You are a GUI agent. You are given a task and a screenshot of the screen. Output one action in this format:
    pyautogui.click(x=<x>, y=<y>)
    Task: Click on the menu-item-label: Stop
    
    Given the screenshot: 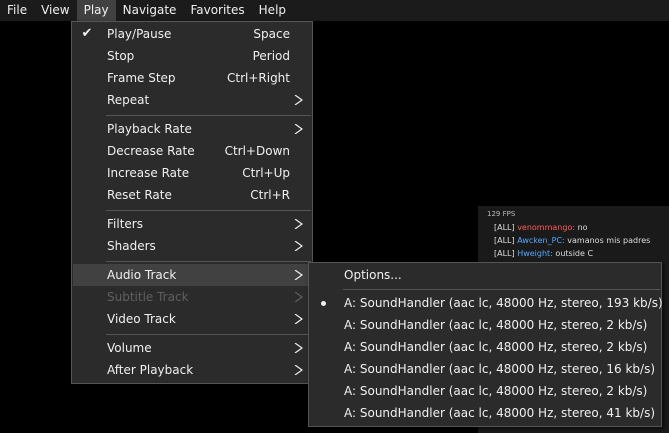 What is the action you would take?
    pyautogui.click(x=121, y=56)
    